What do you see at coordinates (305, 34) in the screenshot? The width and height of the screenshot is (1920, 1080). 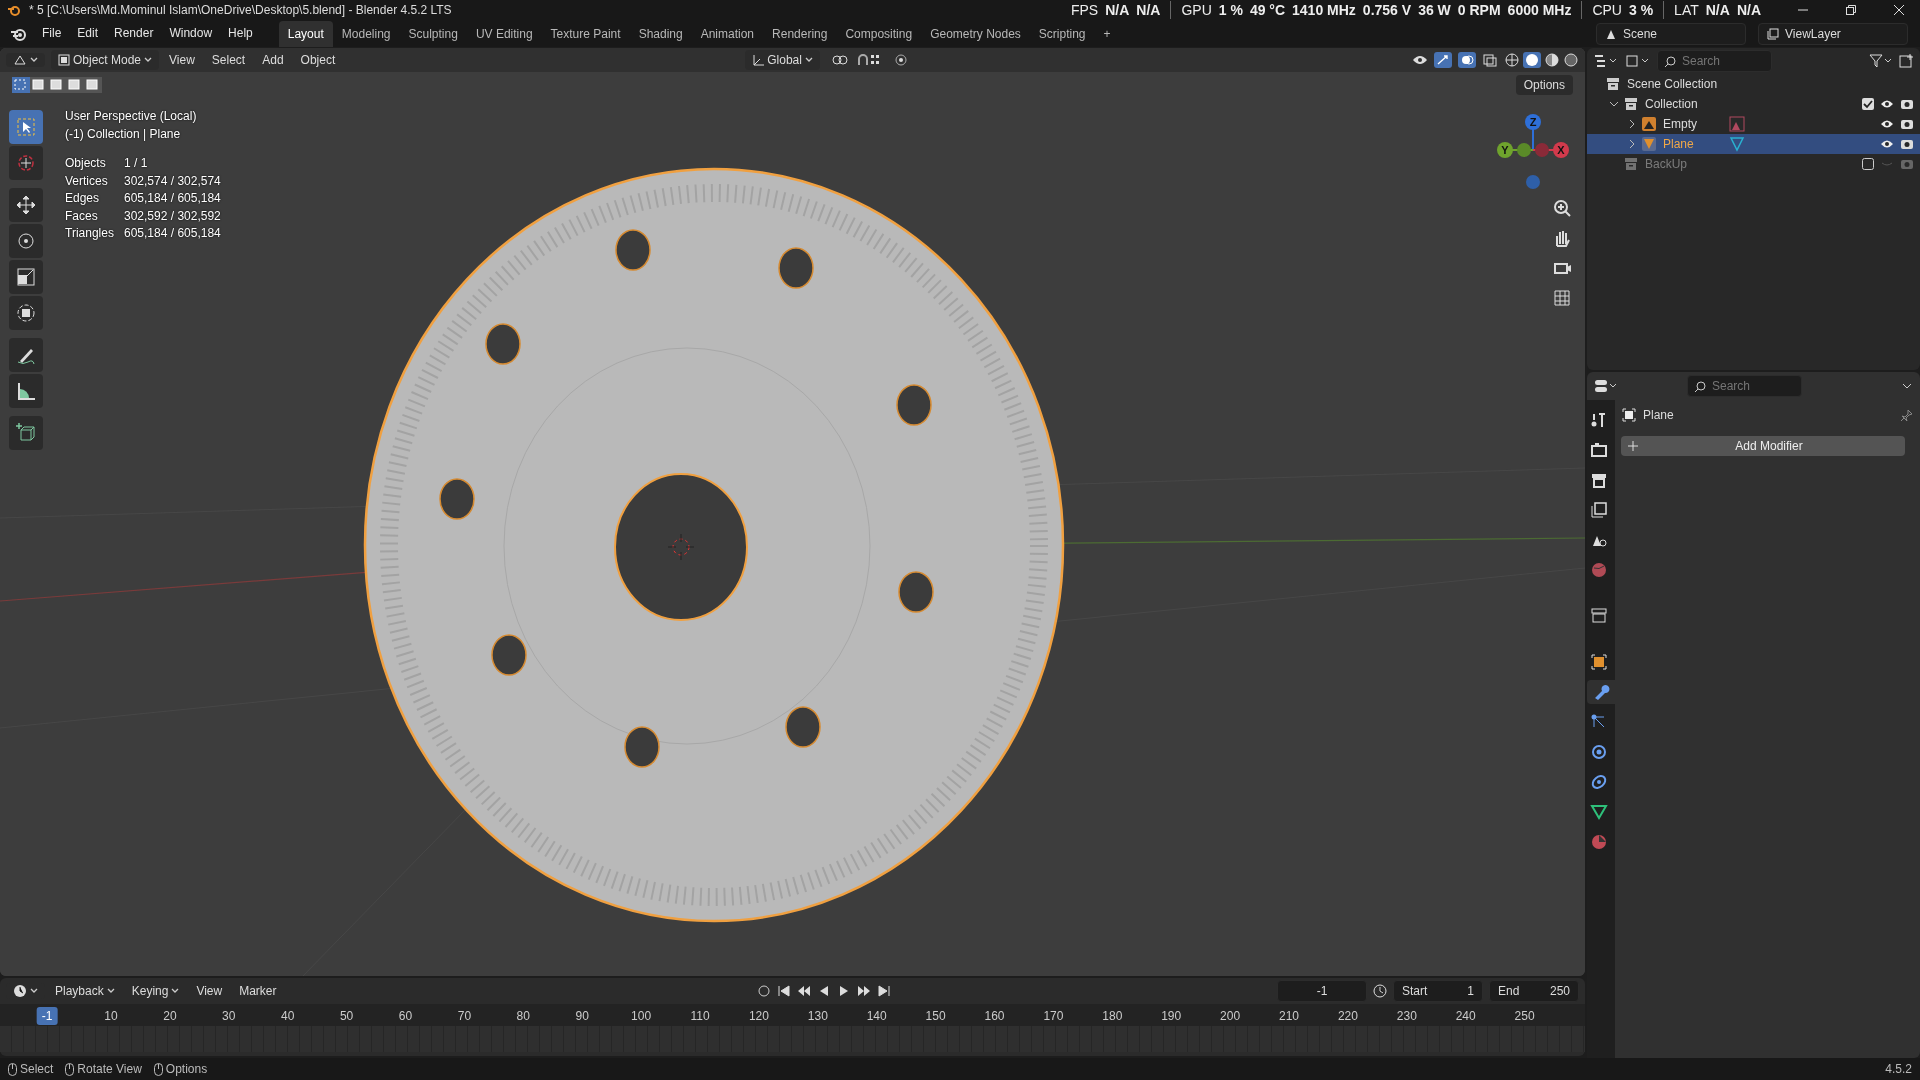 I see `workspace-tab: Layout` at bounding box center [305, 34].